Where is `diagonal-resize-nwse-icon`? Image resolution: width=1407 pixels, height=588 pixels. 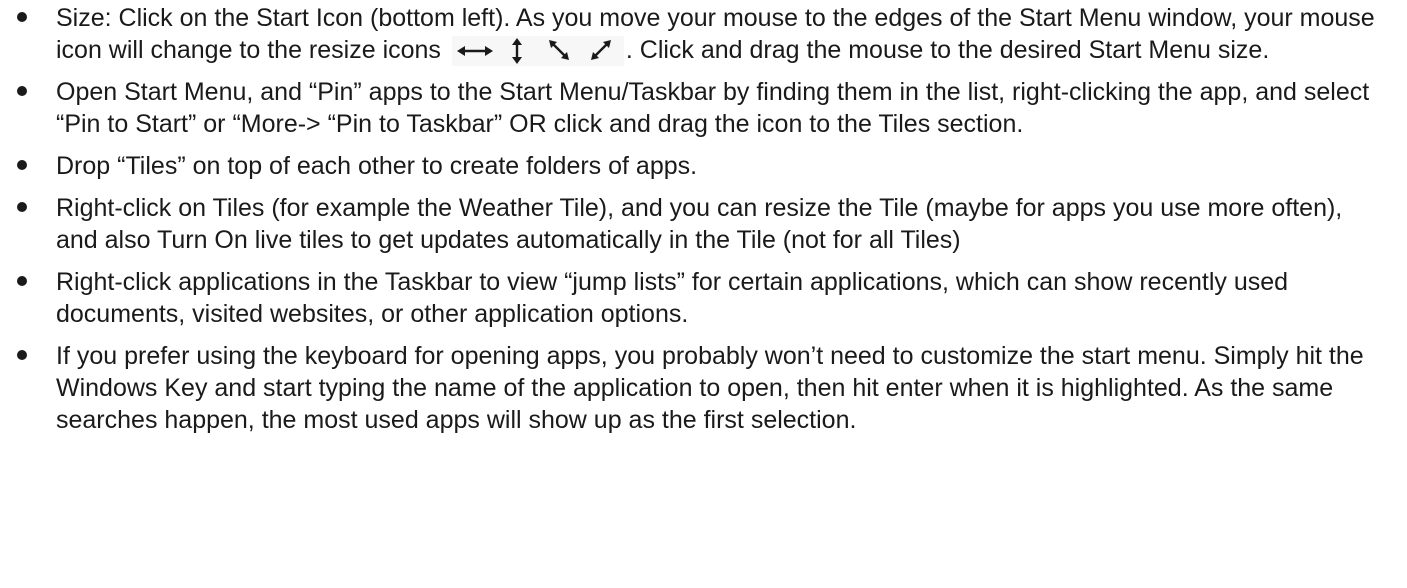
diagonal-resize-nwse-icon is located at coordinates (559, 51).